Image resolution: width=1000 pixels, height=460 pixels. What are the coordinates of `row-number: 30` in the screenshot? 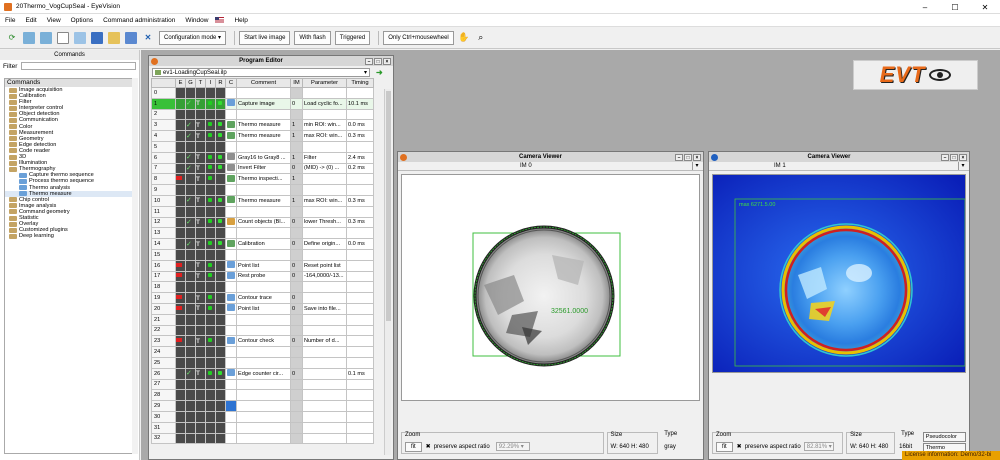 It's located at (163, 416).